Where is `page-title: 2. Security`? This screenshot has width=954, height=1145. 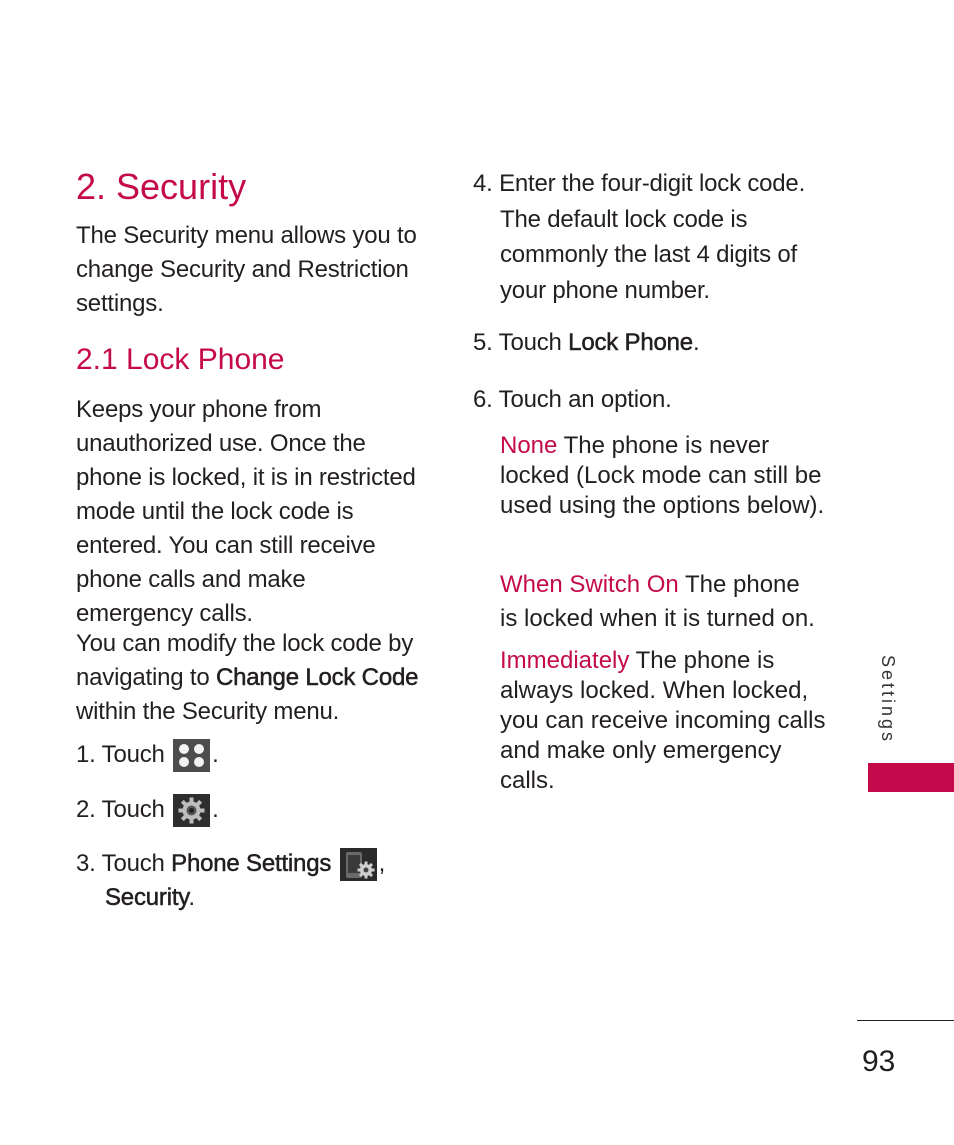 page-title: 2. Security is located at coordinates (161, 186).